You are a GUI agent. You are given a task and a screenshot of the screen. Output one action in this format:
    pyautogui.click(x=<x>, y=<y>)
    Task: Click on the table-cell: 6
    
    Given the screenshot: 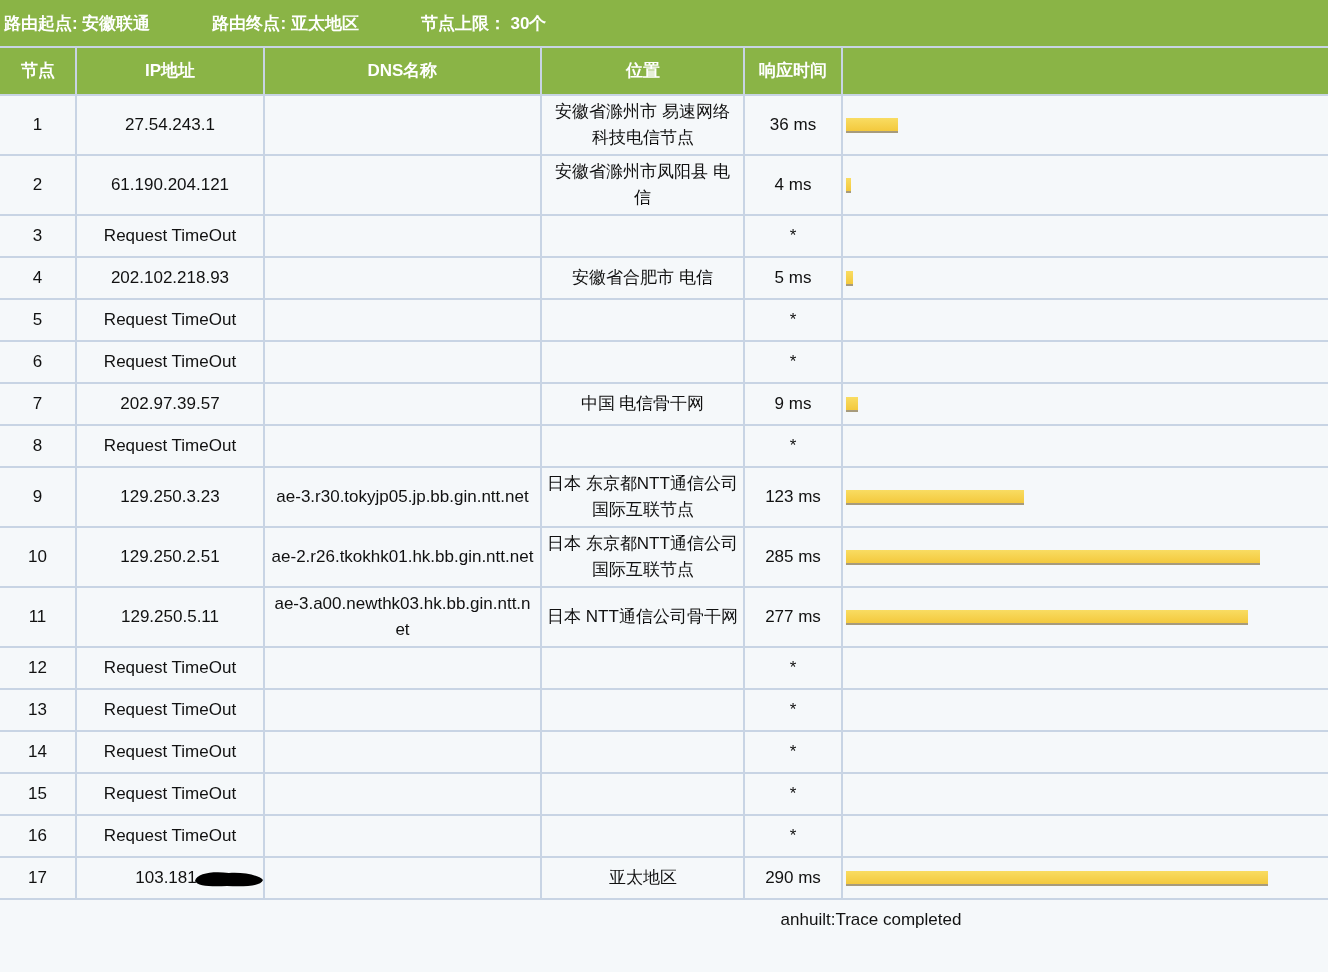 What is the action you would take?
    pyautogui.click(x=38, y=362)
    